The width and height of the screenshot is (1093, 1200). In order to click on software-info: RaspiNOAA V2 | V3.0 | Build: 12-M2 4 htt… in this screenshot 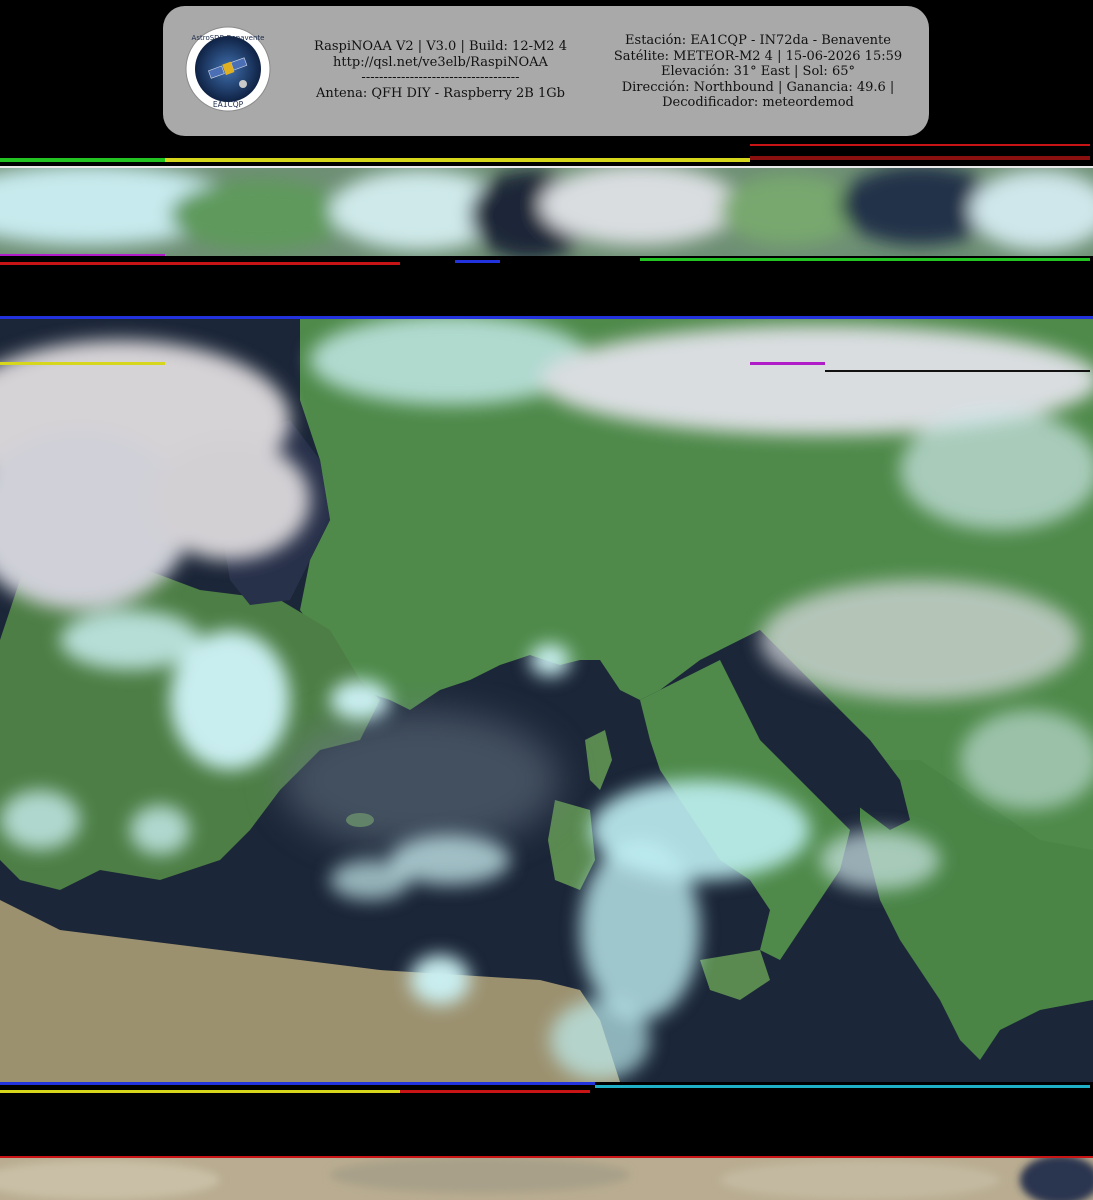, I will do `click(440, 70)`.